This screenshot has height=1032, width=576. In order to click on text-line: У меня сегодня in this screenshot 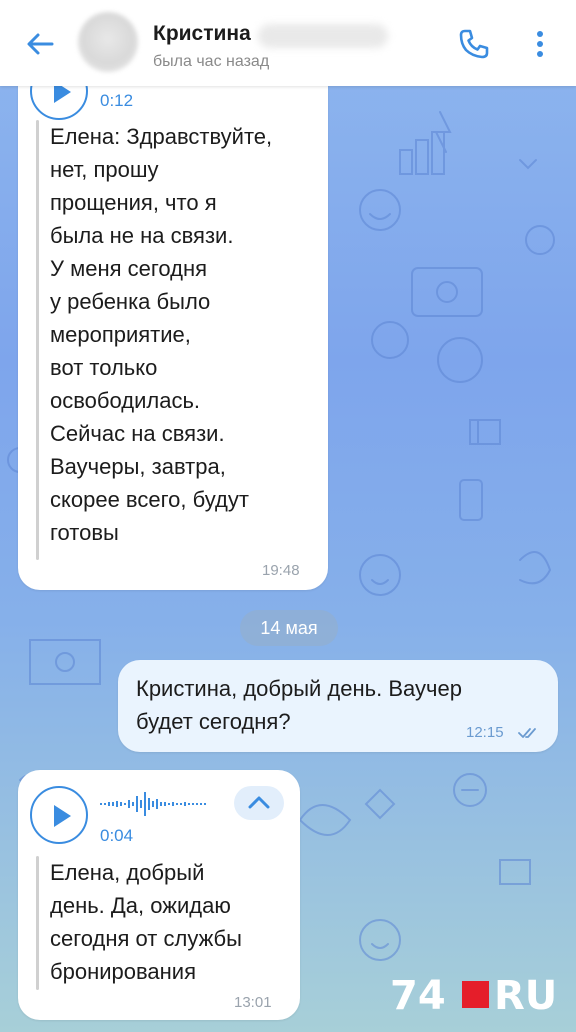, I will do `click(129, 268)`.